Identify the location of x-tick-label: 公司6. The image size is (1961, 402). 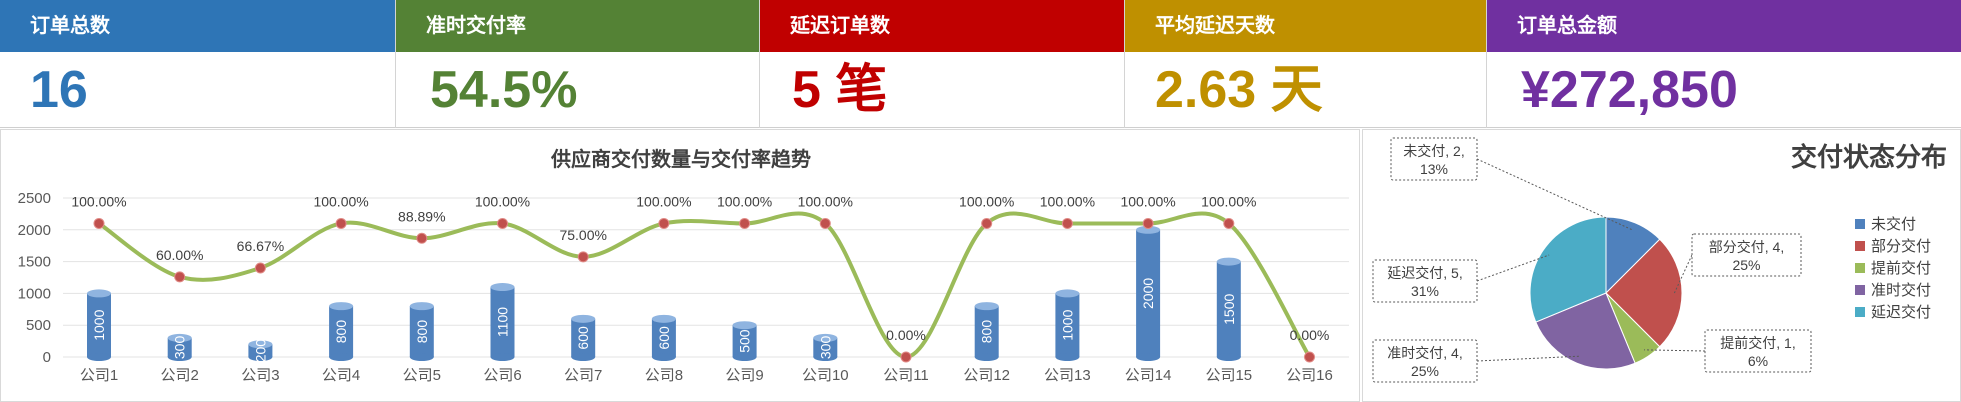
(502, 375).